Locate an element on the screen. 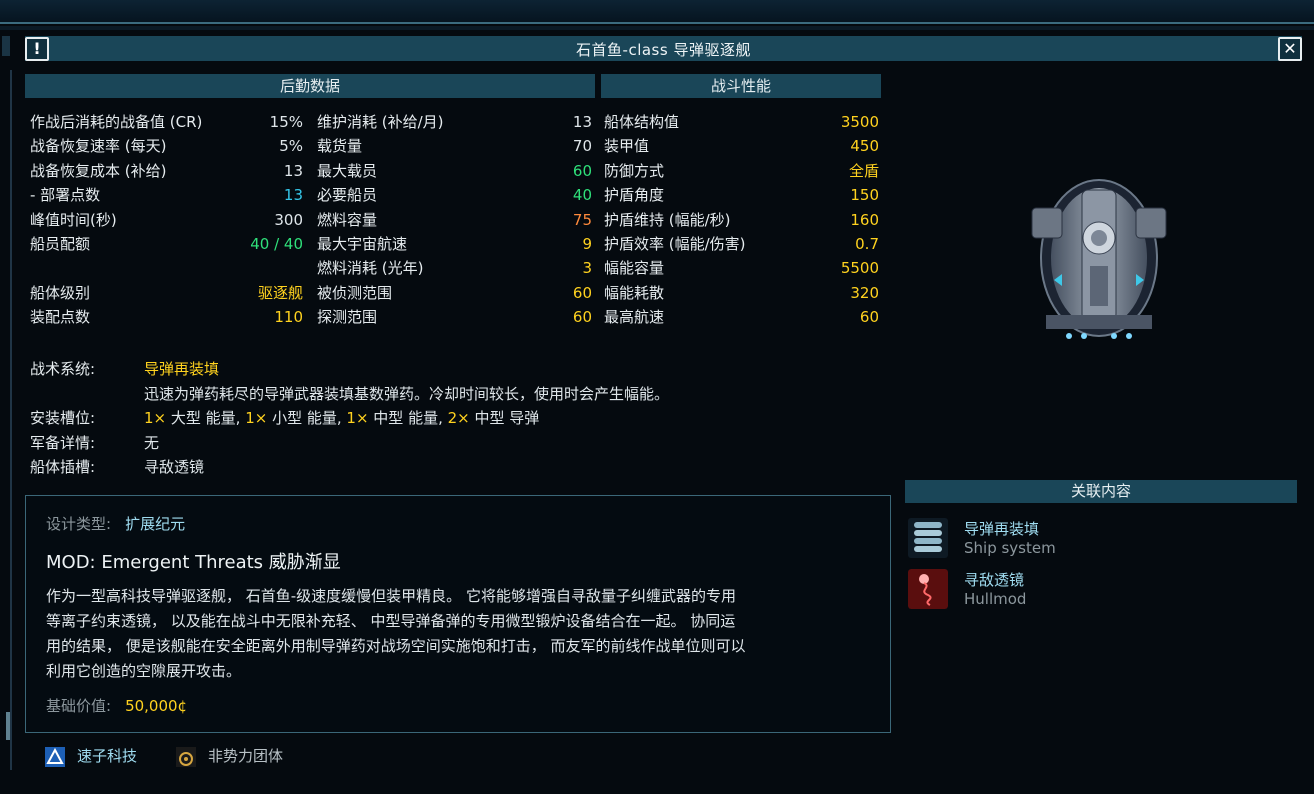 This screenshot has height=794, width=1314. stat-row: 最大载员 60 is located at coordinates (454, 171).